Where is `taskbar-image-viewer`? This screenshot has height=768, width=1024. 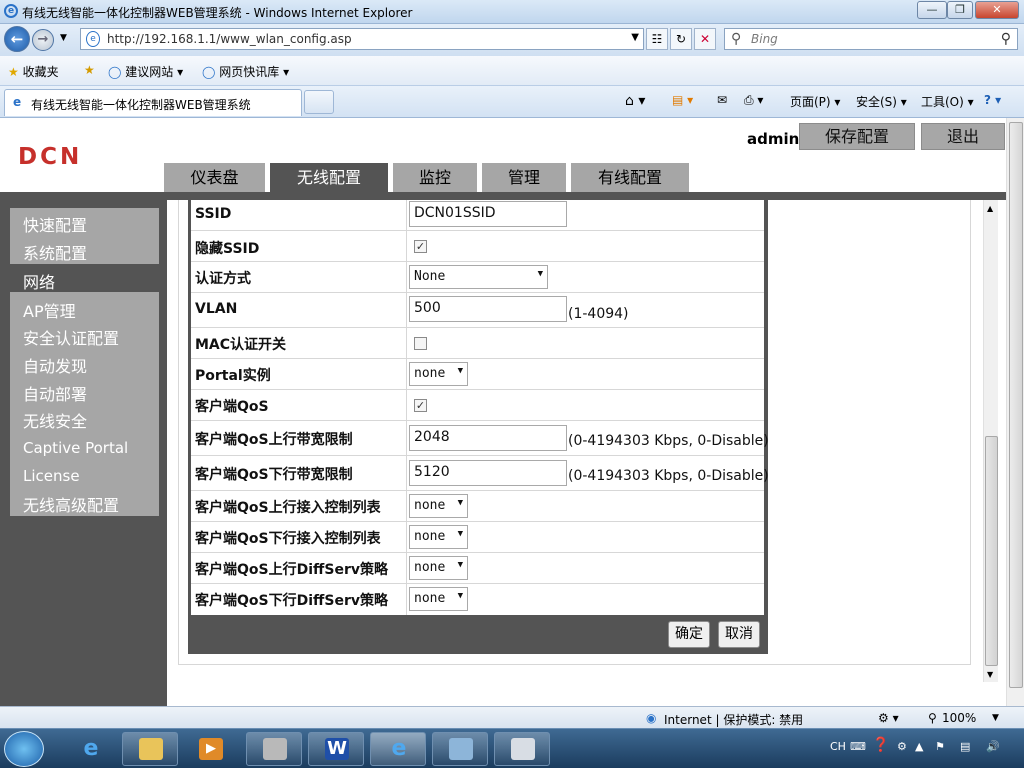
taskbar-image-viewer is located at coordinates (460, 749).